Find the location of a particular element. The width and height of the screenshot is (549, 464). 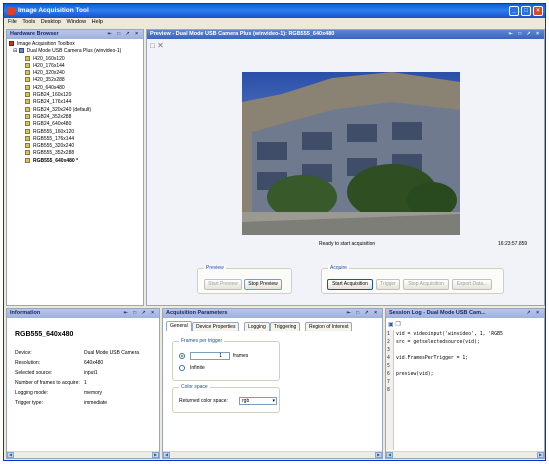

menu-tools: Tools is located at coordinates (28, 22).